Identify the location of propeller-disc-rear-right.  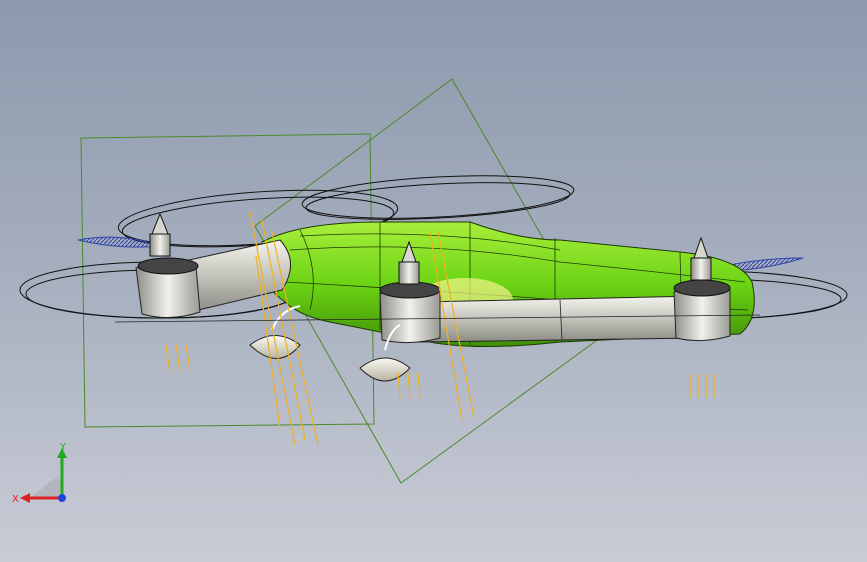
(438, 197).